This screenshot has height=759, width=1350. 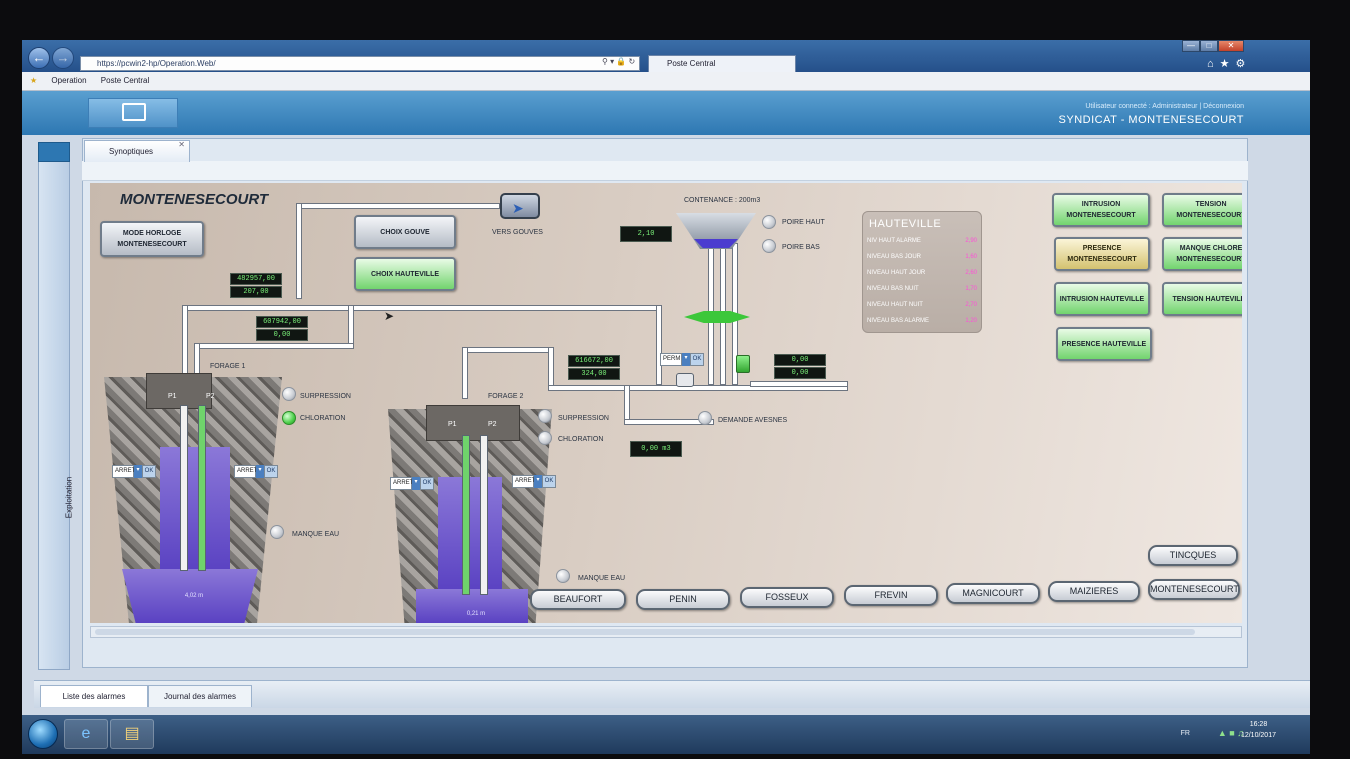 What do you see at coordinates (1202, 210) in the screenshot?
I see `tension-montenescourt-alarm: TENSION MONTENESECOURT` at bounding box center [1202, 210].